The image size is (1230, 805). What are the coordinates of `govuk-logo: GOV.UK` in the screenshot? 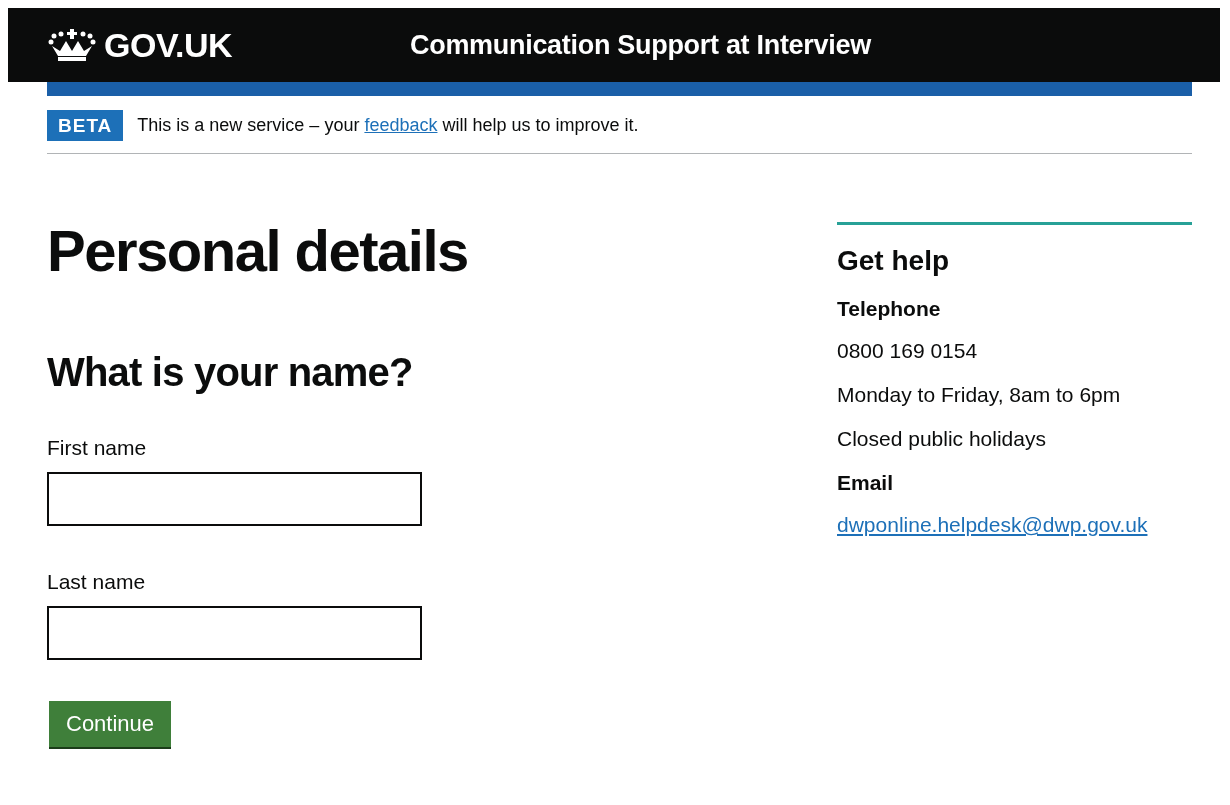 It's located at (229, 45).